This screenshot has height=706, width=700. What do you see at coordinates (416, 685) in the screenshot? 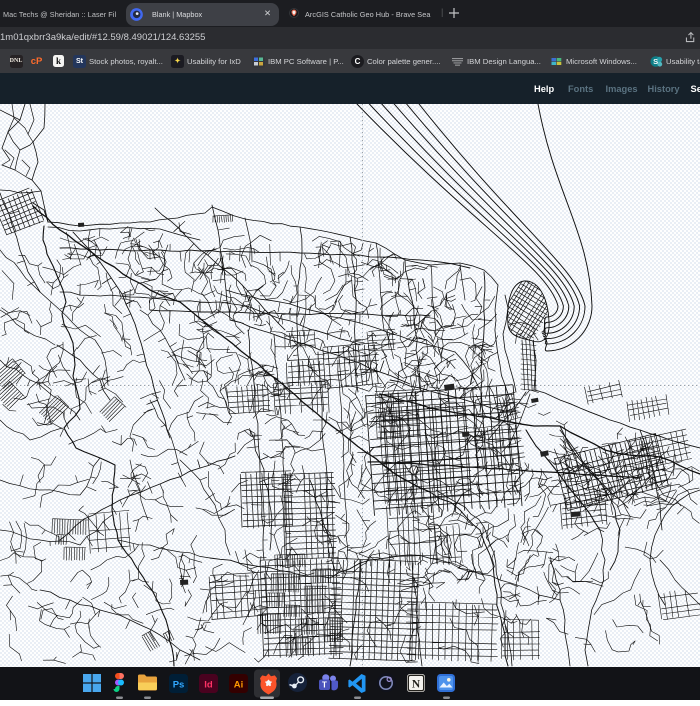
I see `svg-text: N` at bounding box center [416, 685].